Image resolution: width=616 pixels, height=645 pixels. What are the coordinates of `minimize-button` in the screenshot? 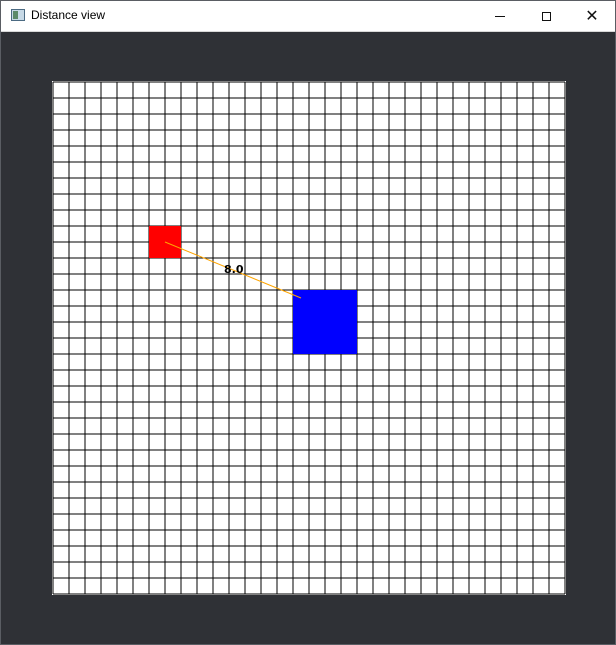 It's located at (500, 16).